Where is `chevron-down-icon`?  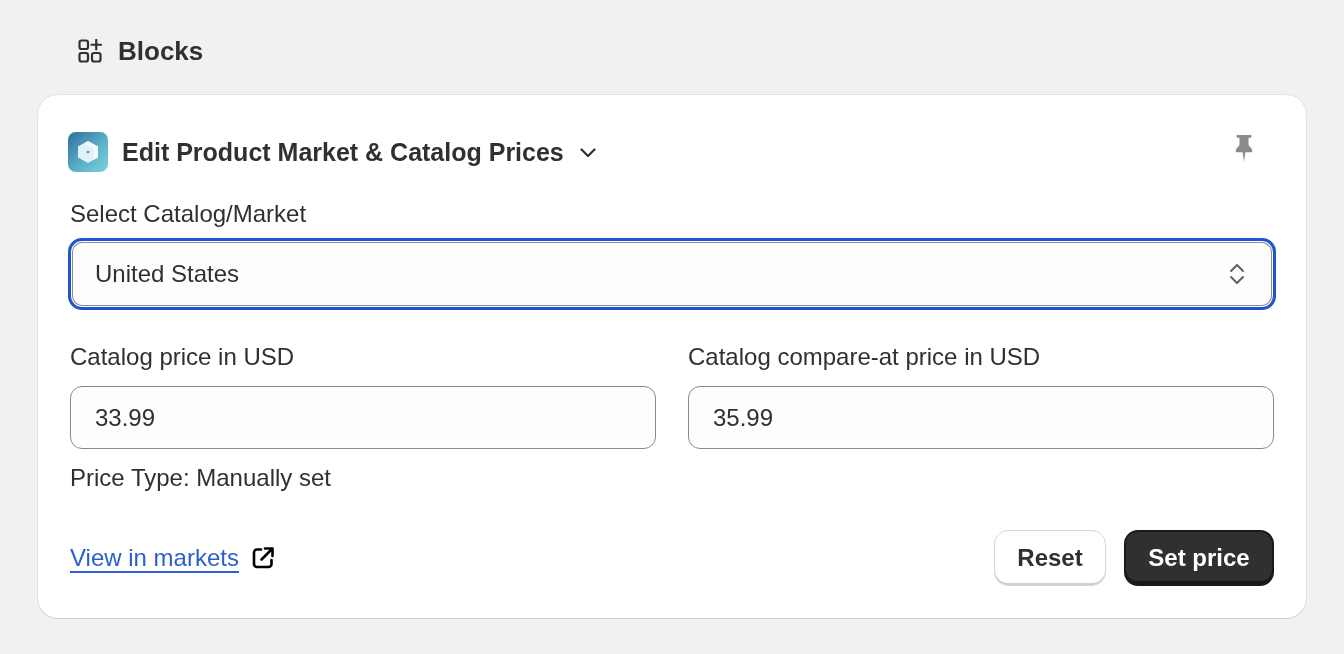
chevron-down-icon is located at coordinates (587, 153).